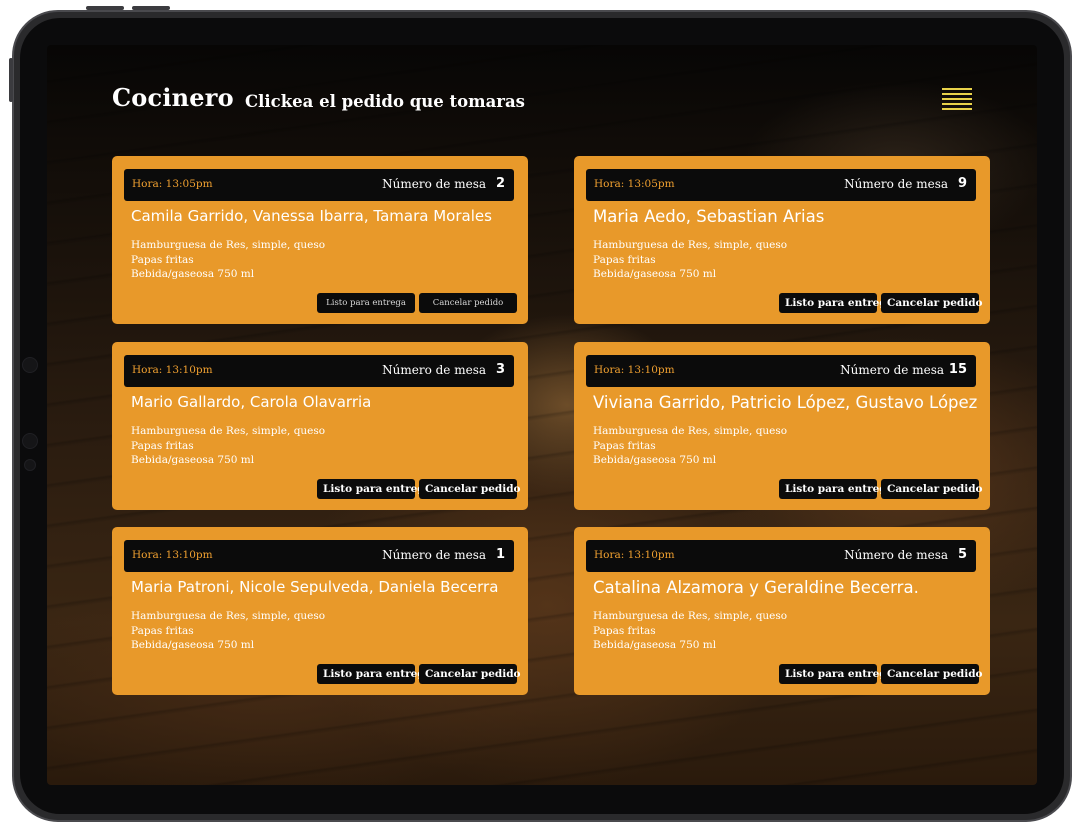 Image resolution: width=1082 pixels, height=835 pixels. I want to click on table-number: 5, so click(962, 554).